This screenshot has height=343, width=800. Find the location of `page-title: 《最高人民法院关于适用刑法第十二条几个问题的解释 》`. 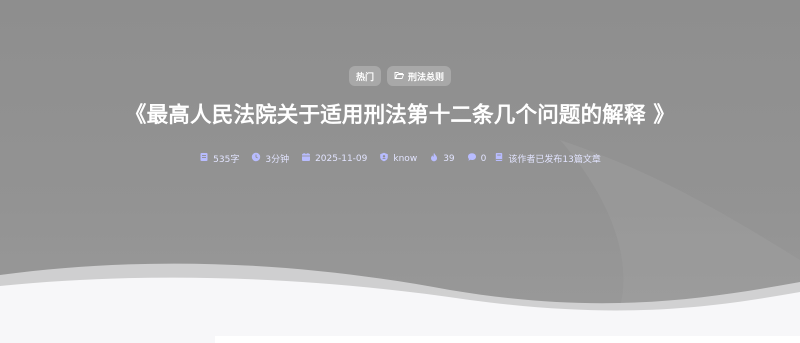

page-title: 《最高人民法院关于适用刑法第十二条几个问题的解释 》 is located at coordinates (400, 115).